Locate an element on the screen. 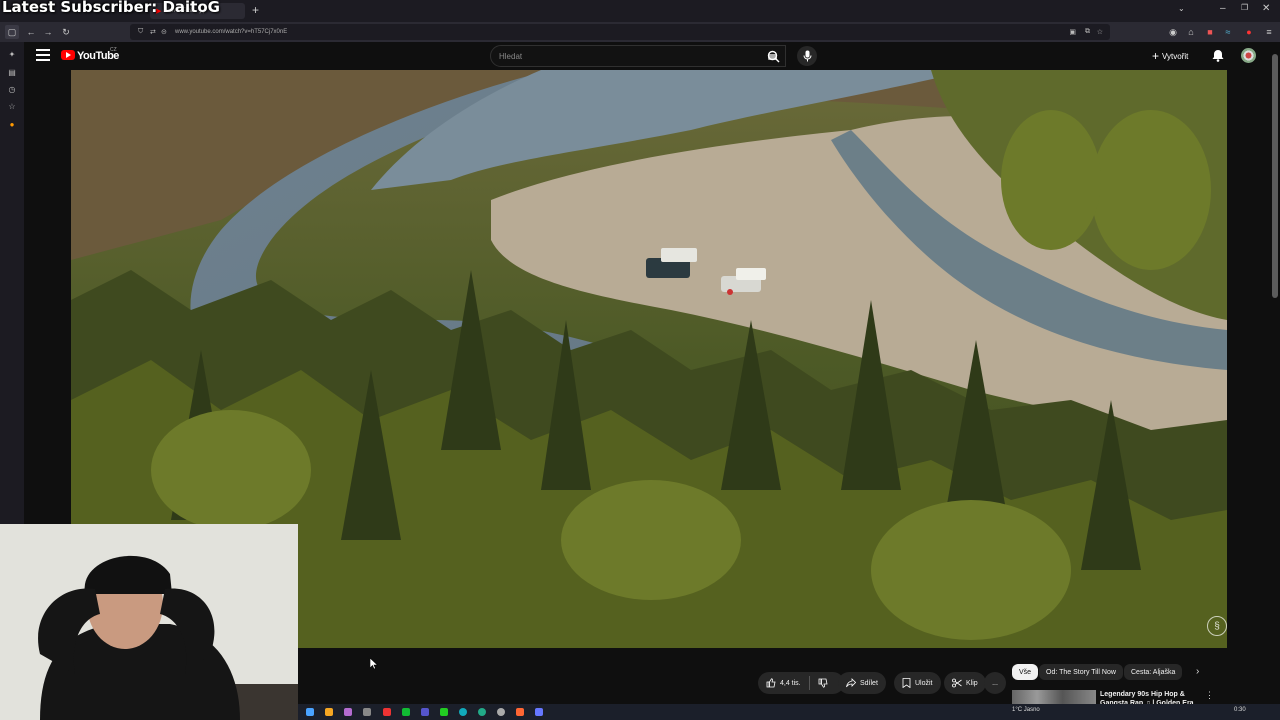 The height and width of the screenshot is (720, 1280). account-icon: ◉ is located at coordinates (1173, 32).